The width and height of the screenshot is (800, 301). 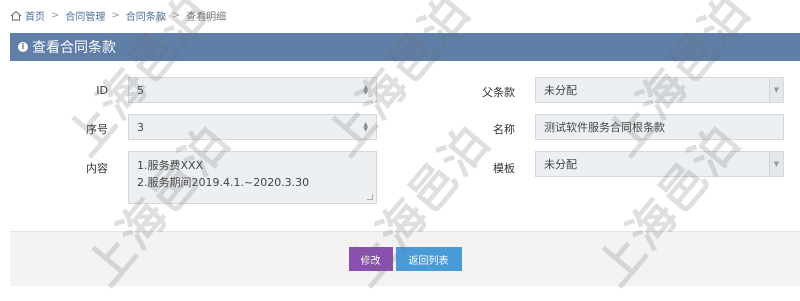 I want to click on content-textarea: 1.服务费XXX 2.服务期间2019.4.1.~2020.3.30, so click(x=252, y=177).